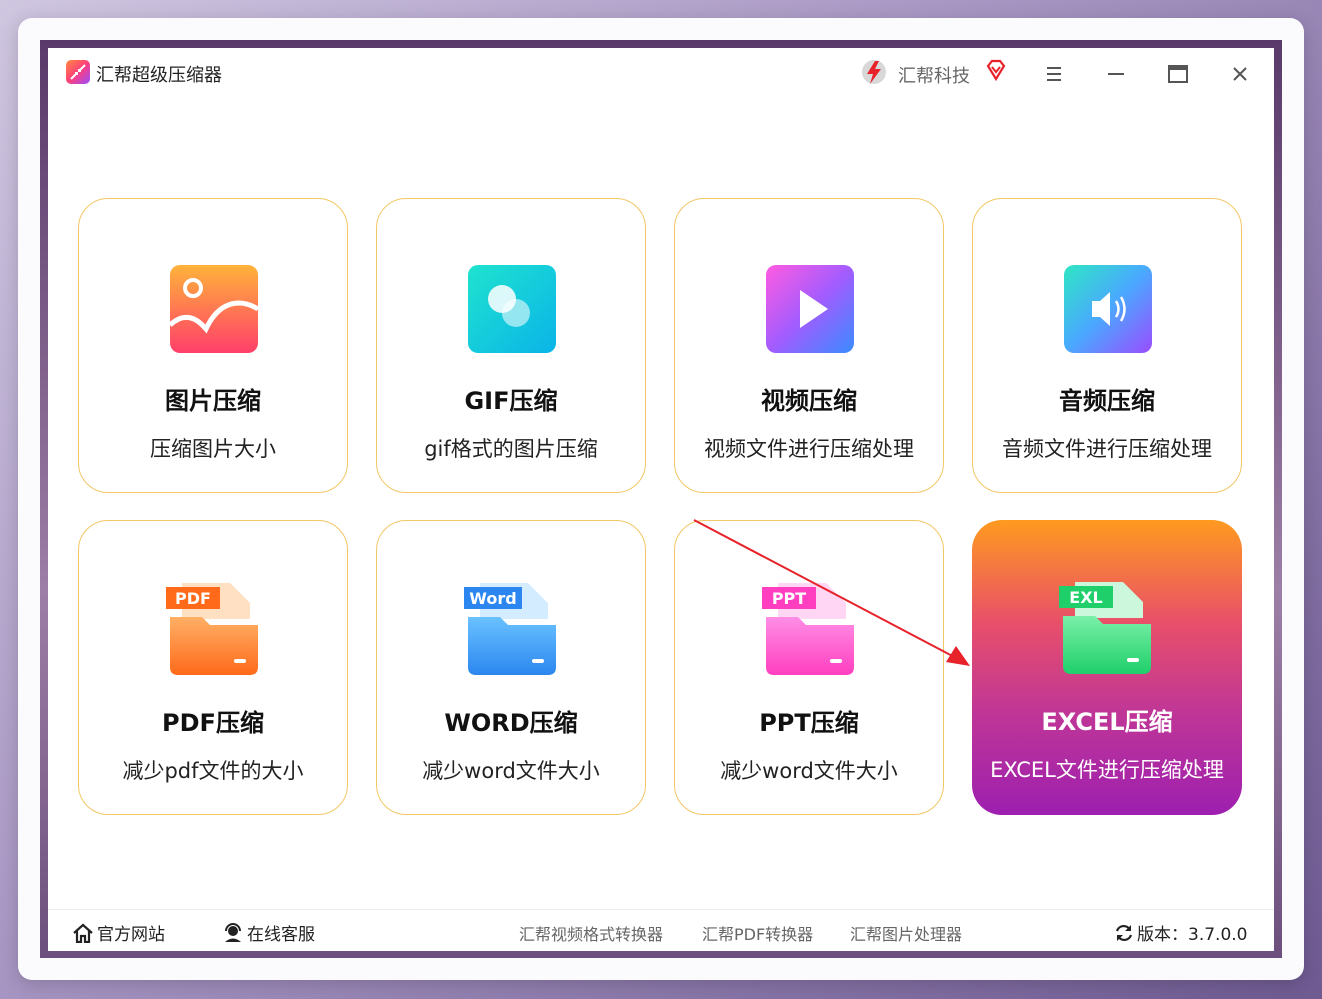 Image resolution: width=1322 pixels, height=999 pixels. I want to click on online-service-label: 在线客服, so click(281, 935).